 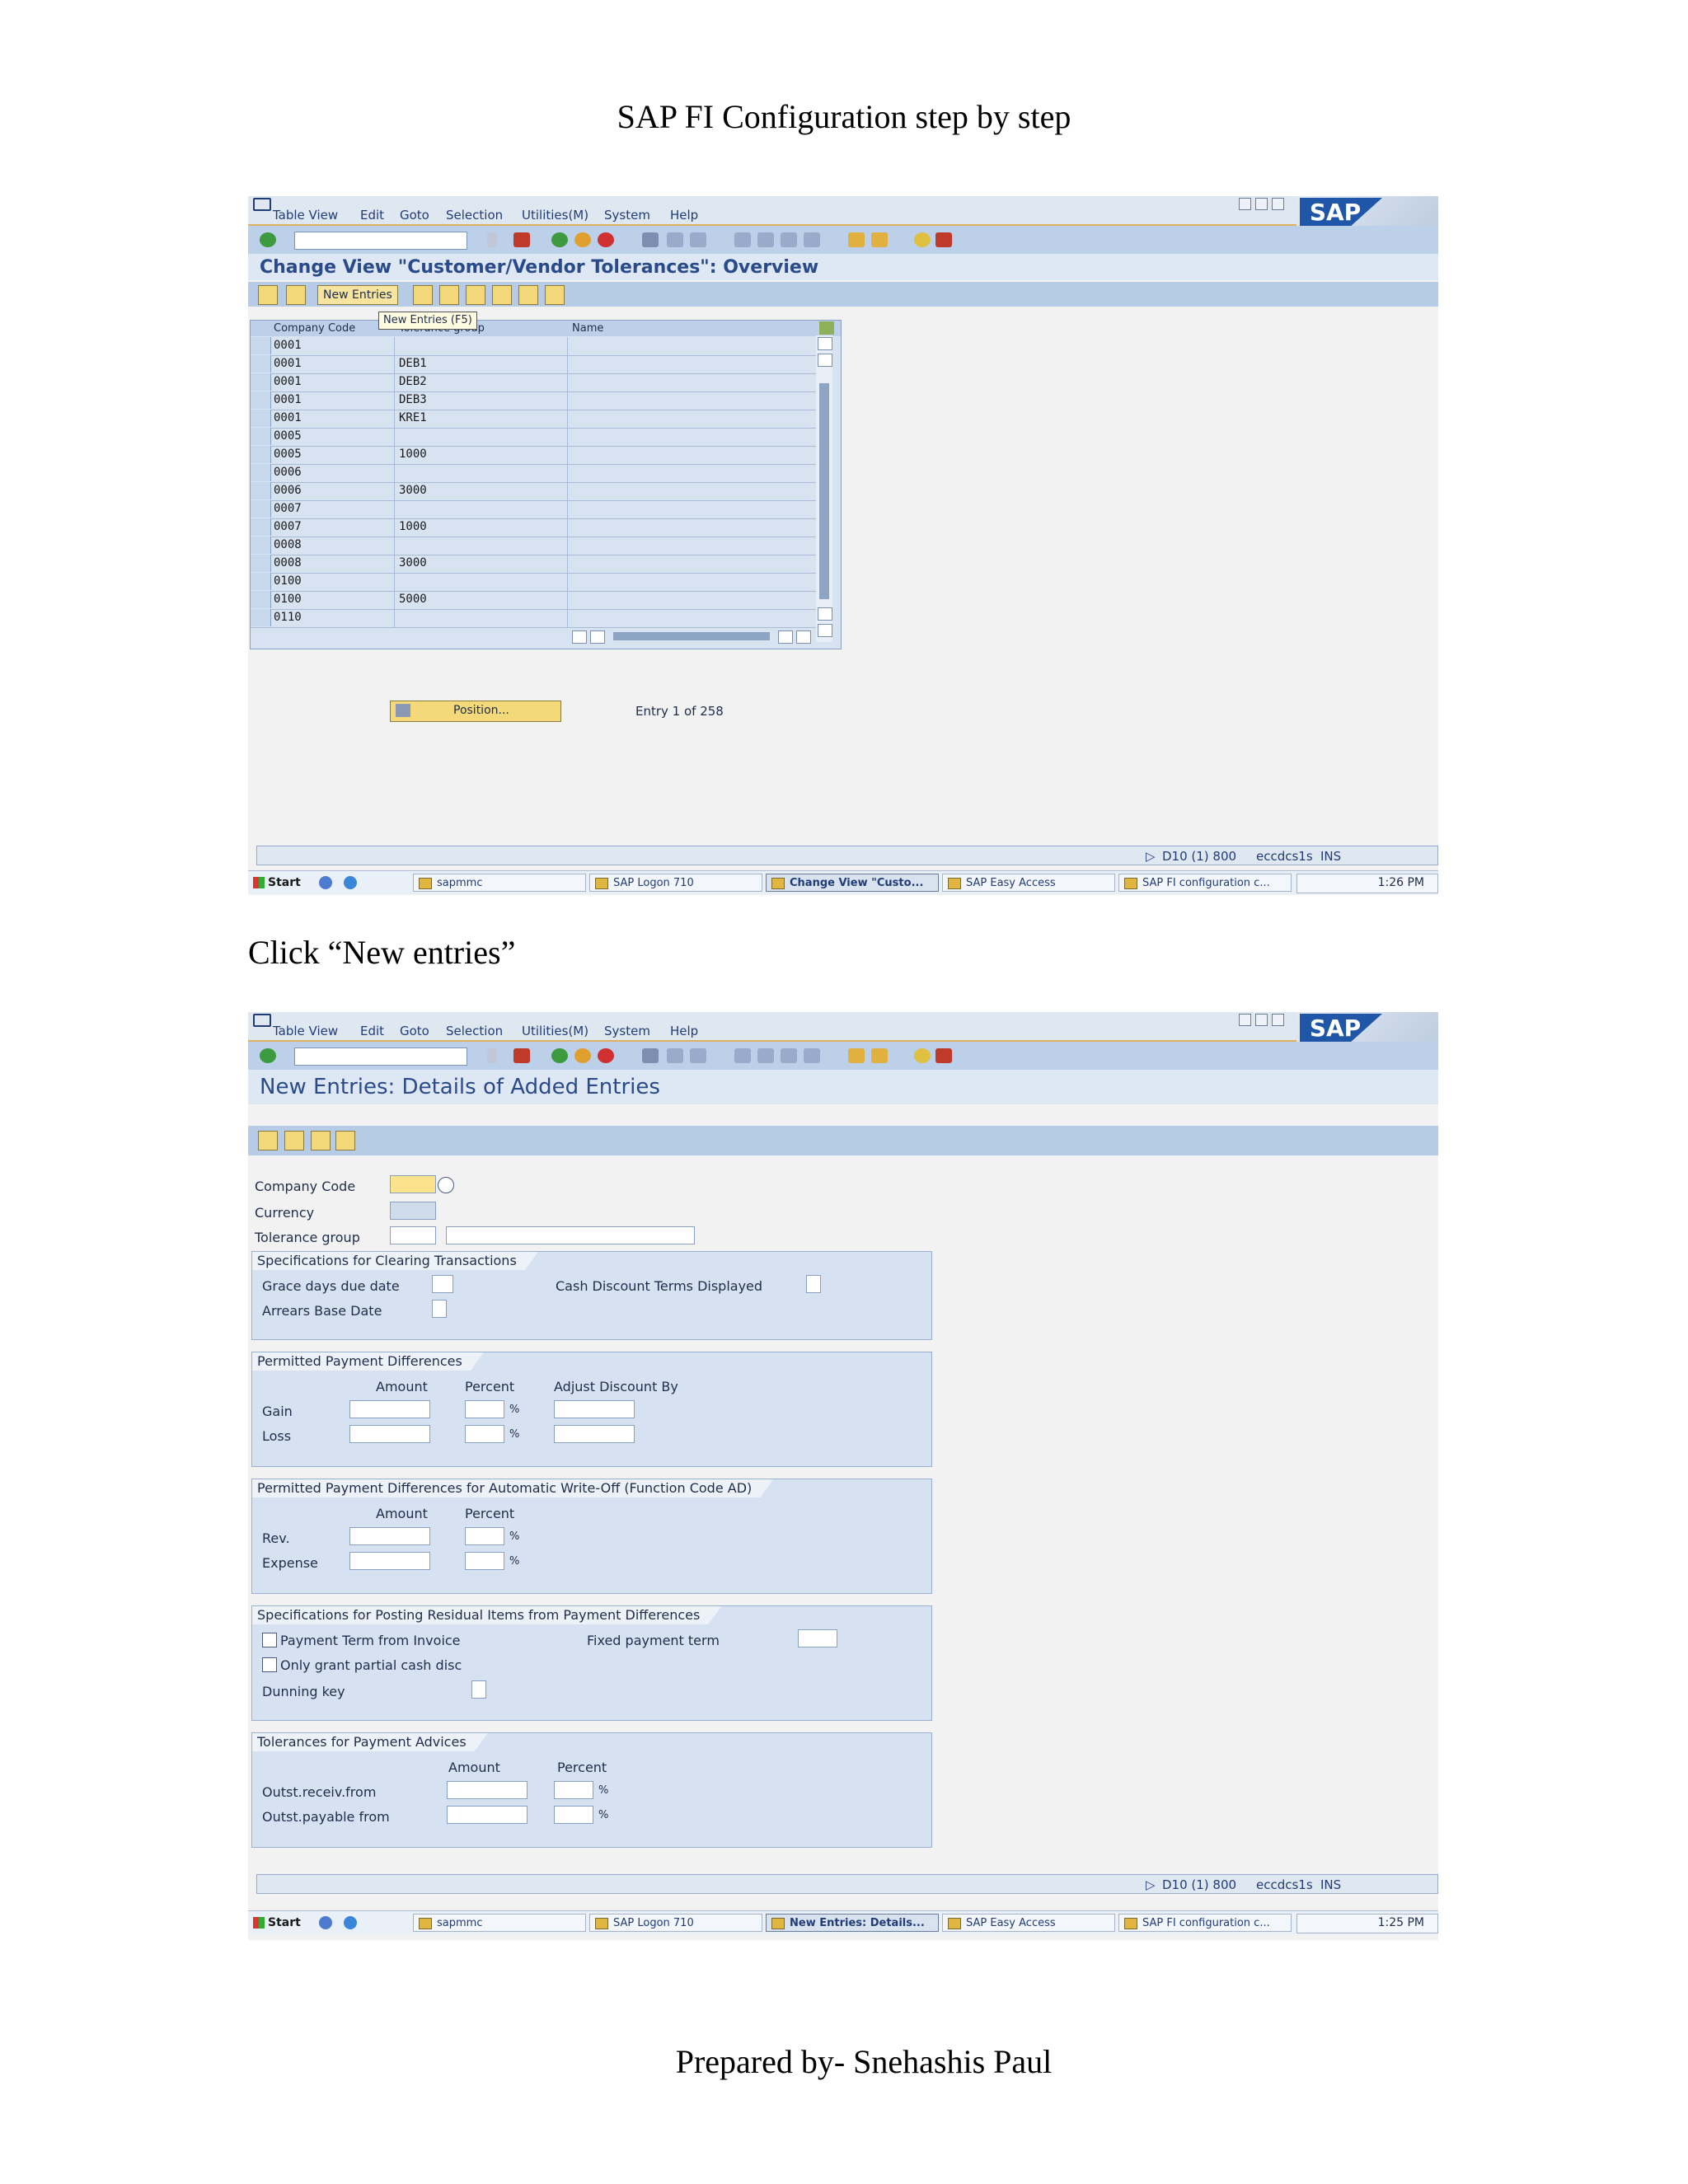 I want to click on fixed-term-input, so click(x=817, y=1638).